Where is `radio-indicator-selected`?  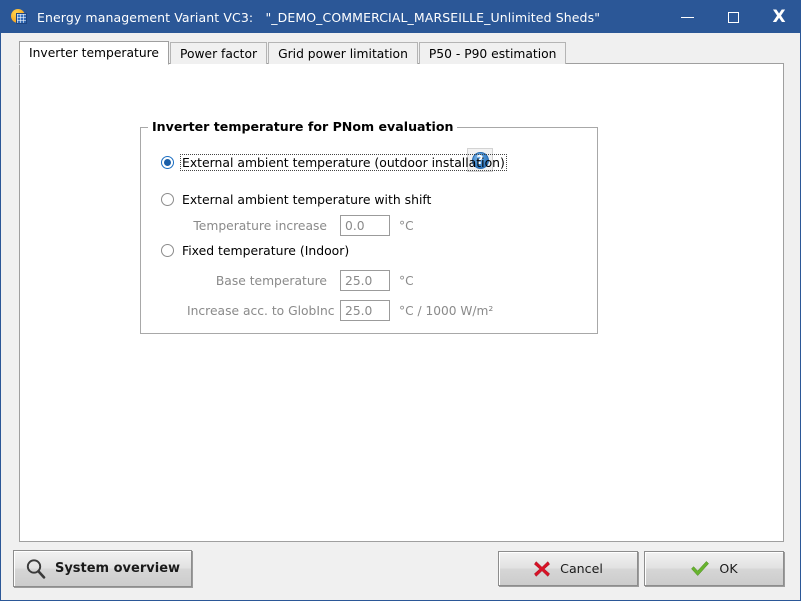 radio-indicator-selected is located at coordinates (167, 162).